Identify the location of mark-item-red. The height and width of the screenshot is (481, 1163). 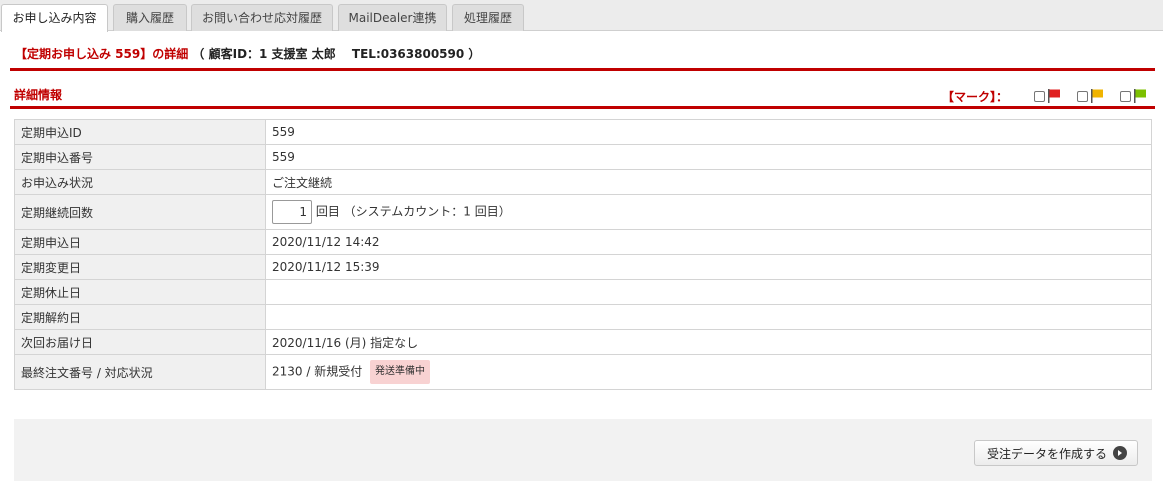
(1047, 96).